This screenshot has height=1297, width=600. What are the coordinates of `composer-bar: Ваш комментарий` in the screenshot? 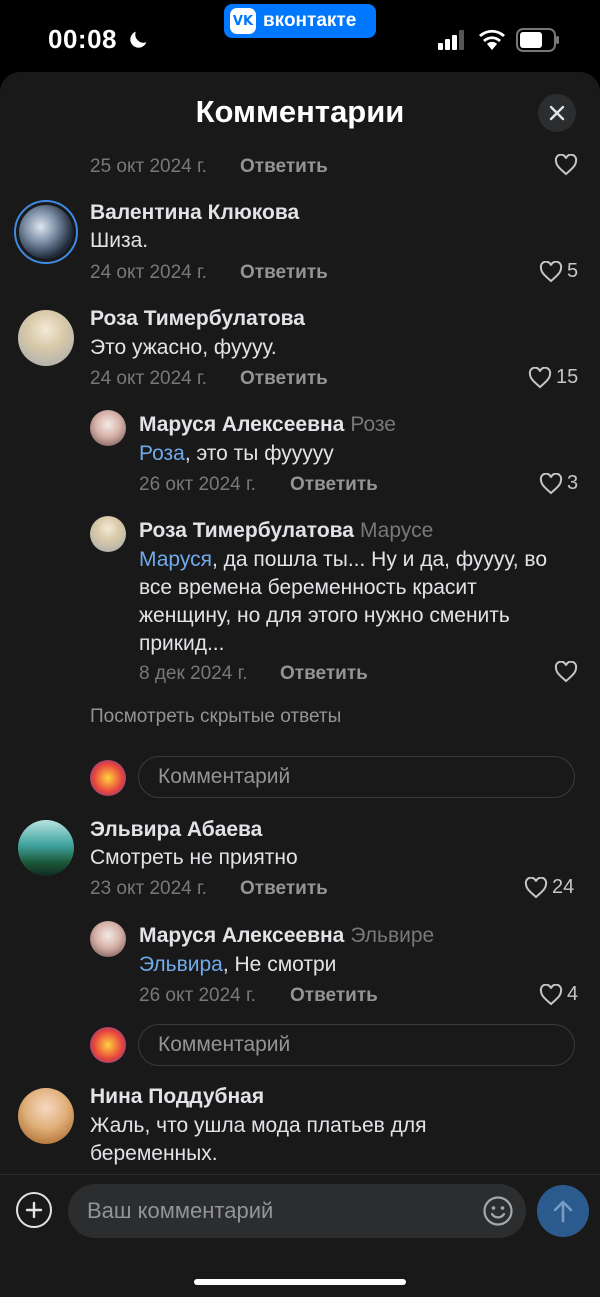 It's located at (300, 1235).